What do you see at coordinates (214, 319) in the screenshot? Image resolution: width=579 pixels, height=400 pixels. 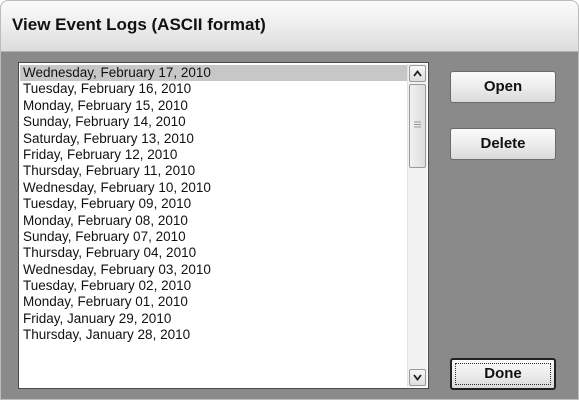 I see `log-list-item: Friday, January 29, 2010` at bounding box center [214, 319].